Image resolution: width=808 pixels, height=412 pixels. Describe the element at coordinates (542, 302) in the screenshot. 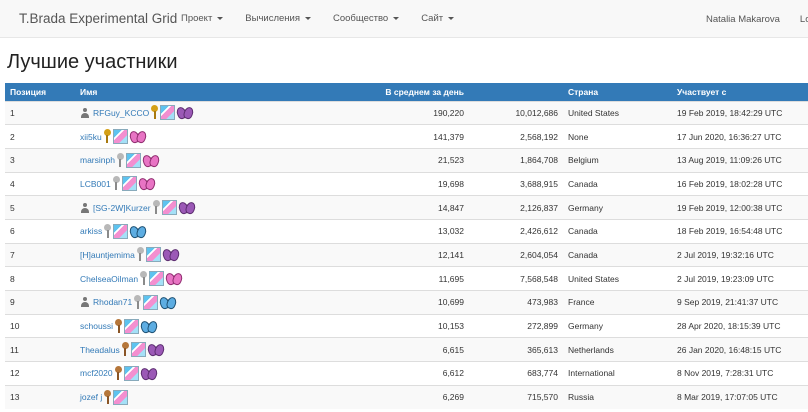

I see `total-credit-cell: 473,983` at that location.